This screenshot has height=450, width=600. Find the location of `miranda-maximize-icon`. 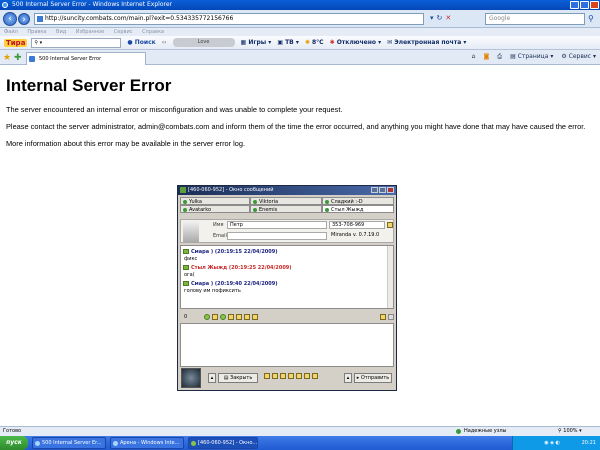

miranda-maximize-icon is located at coordinates (382, 190).